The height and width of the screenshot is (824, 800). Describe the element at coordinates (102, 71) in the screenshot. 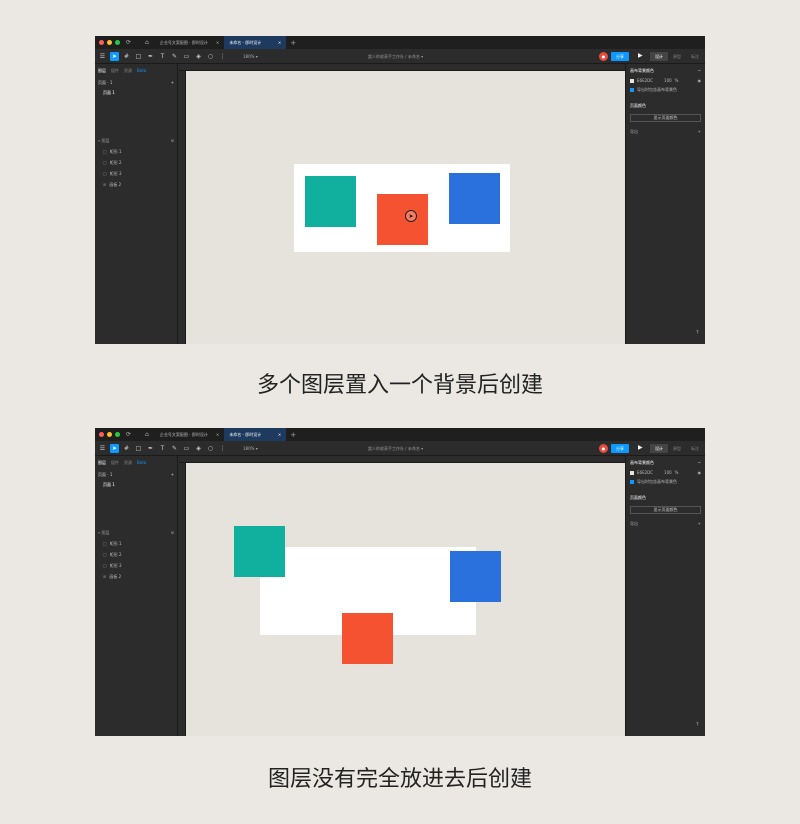

I see `tab-layers: 图层` at that location.